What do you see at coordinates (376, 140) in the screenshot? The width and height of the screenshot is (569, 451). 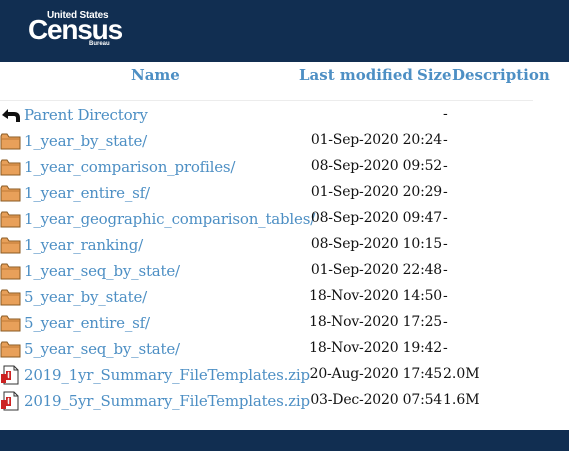 I see `last-modified-date: 01-Sep-2020 20:24` at bounding box center [376, 140].